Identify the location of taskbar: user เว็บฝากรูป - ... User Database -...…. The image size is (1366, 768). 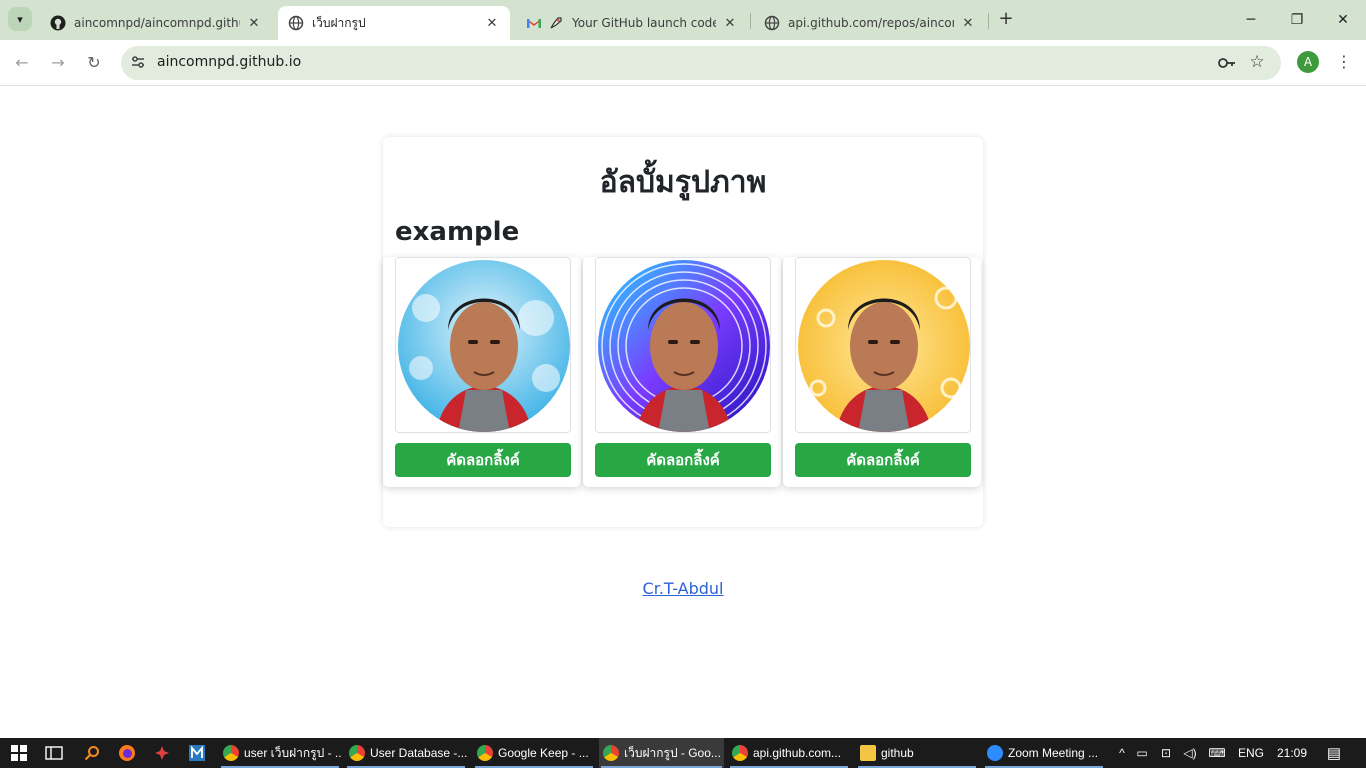
(683, 753).